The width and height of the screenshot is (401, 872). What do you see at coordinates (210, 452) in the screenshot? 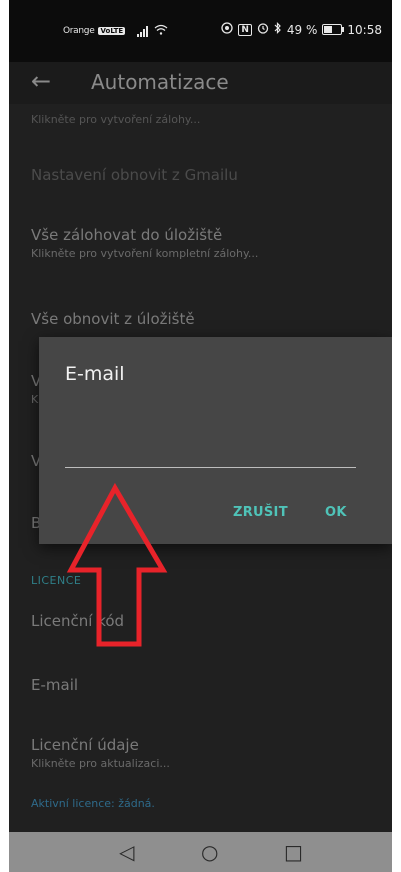
I see `email-input` at bounding box center [210, 452].